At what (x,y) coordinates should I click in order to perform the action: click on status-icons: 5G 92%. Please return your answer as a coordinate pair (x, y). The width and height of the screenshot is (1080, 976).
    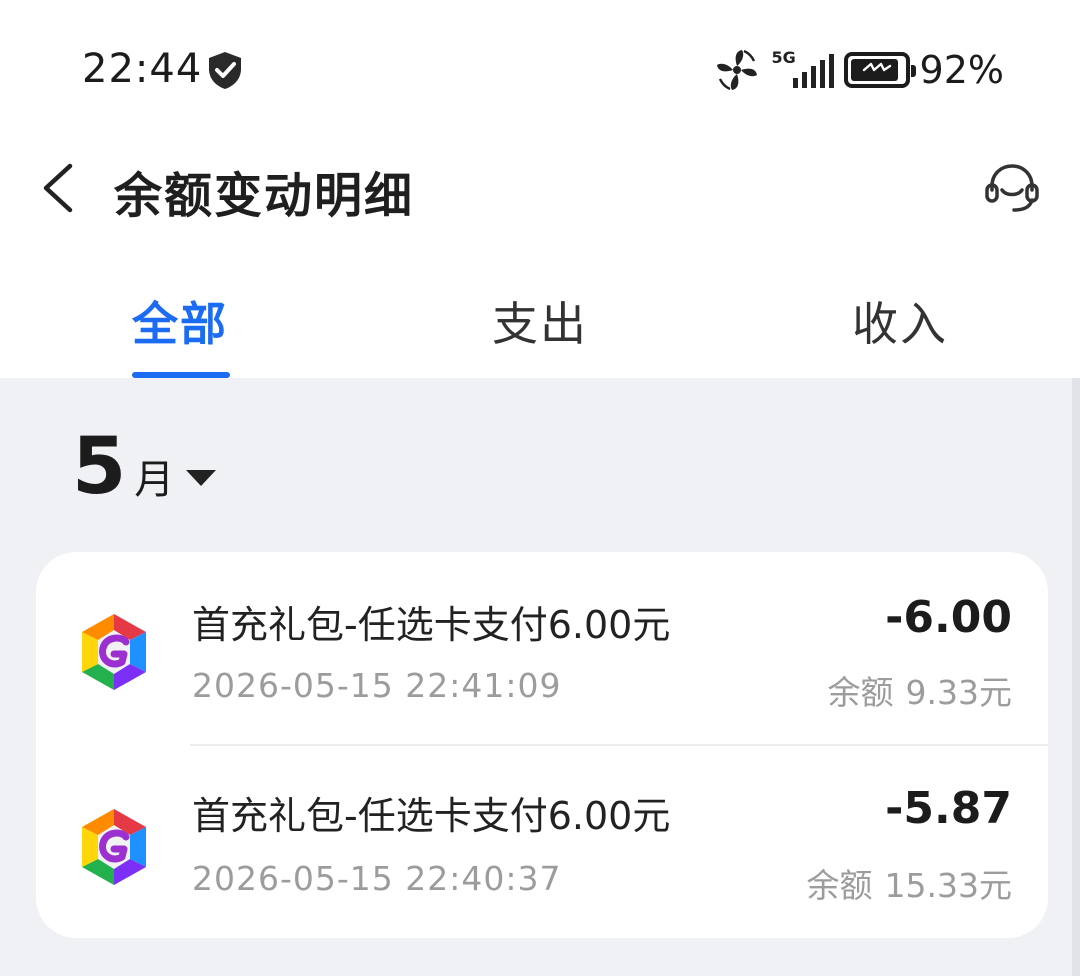
    Looking at the image, I should click on (858, 70).